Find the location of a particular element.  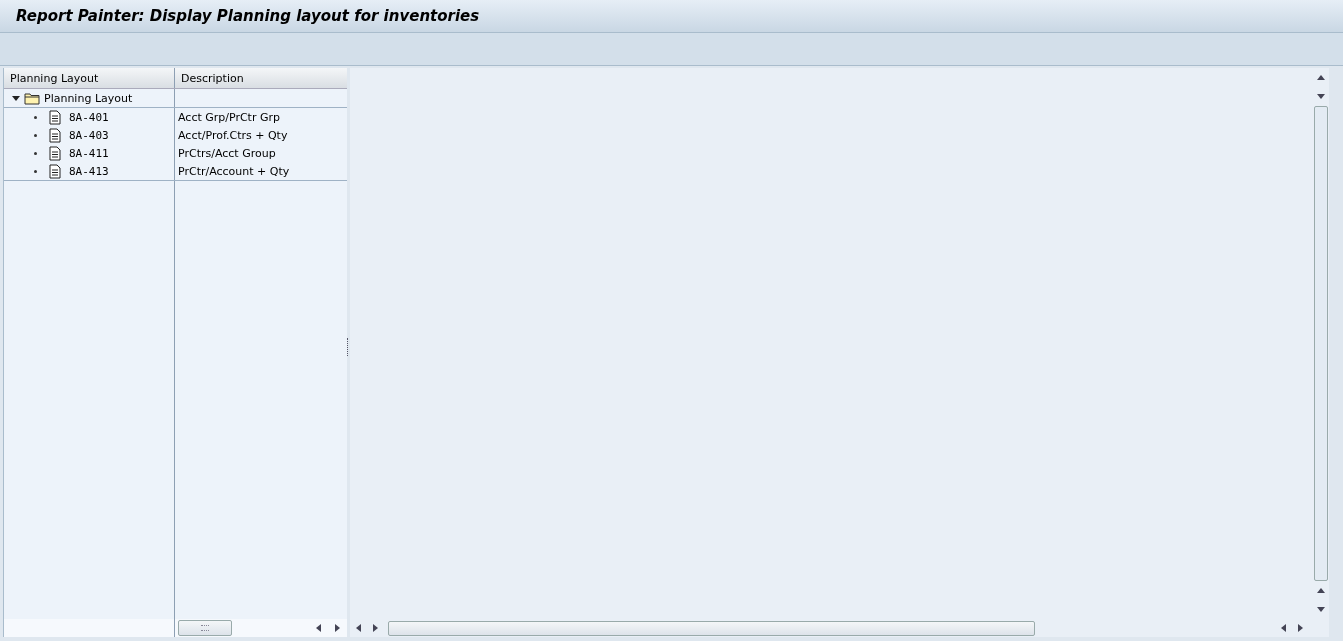

column-header: Description is located at coordinates (261, 78).